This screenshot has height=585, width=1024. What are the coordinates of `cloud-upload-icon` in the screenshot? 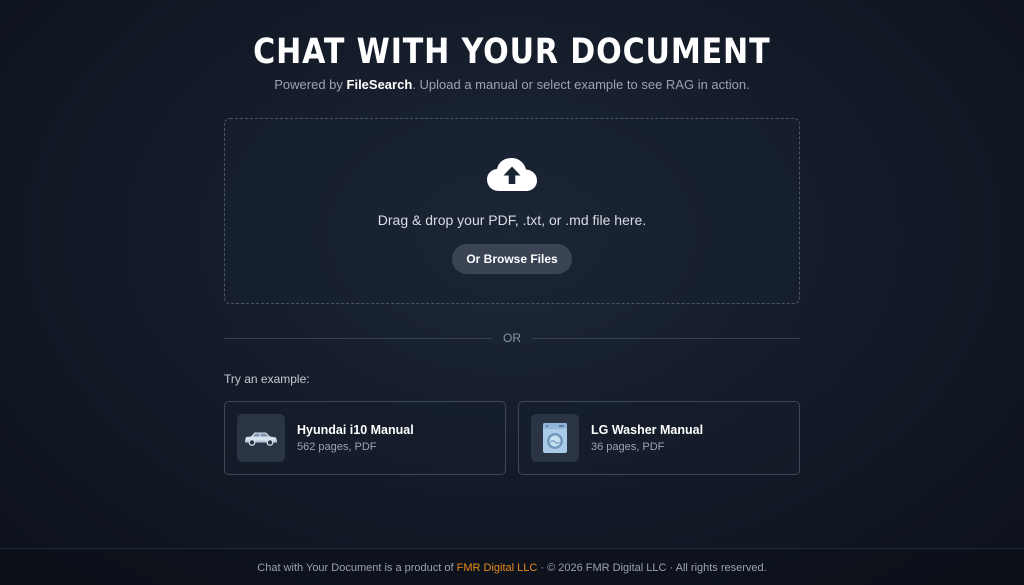 It's located at (512, 174).